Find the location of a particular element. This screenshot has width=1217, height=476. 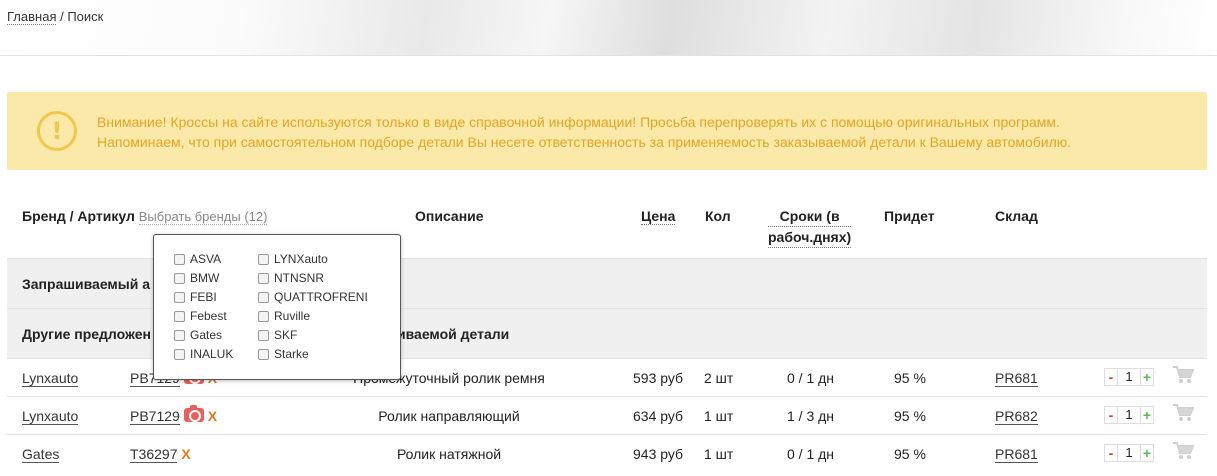

header-terms-line1: Сроки (в is located at coordinates (810, 216).